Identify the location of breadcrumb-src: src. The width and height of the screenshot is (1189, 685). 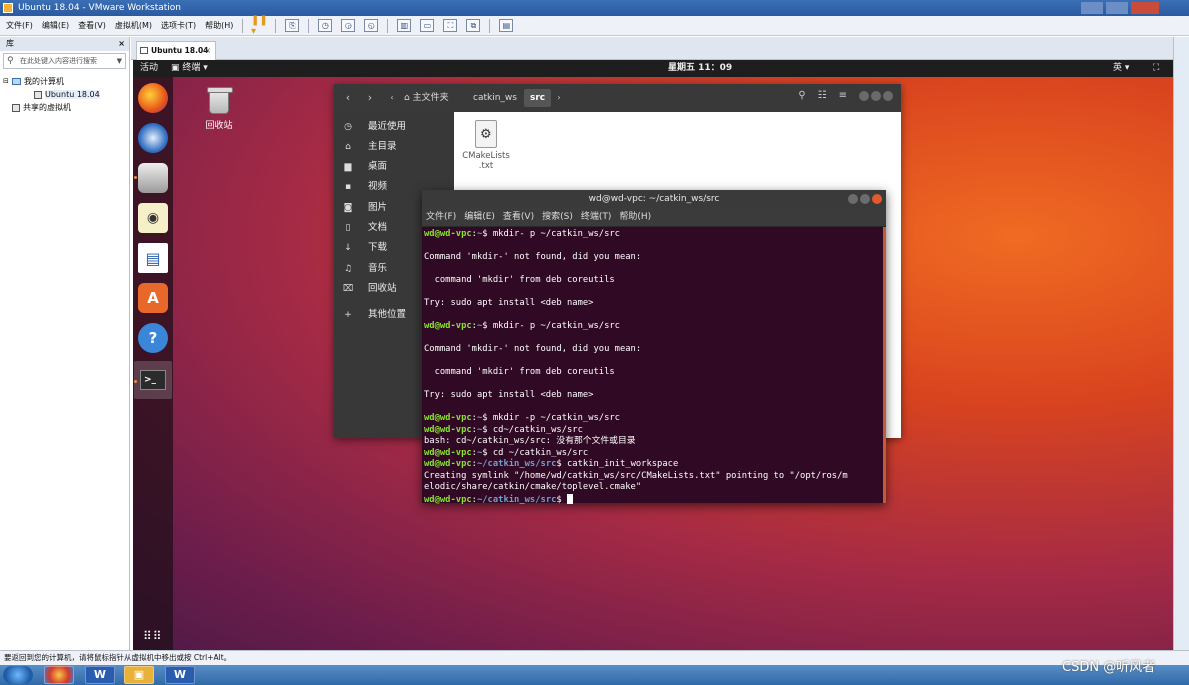
(538, 98).